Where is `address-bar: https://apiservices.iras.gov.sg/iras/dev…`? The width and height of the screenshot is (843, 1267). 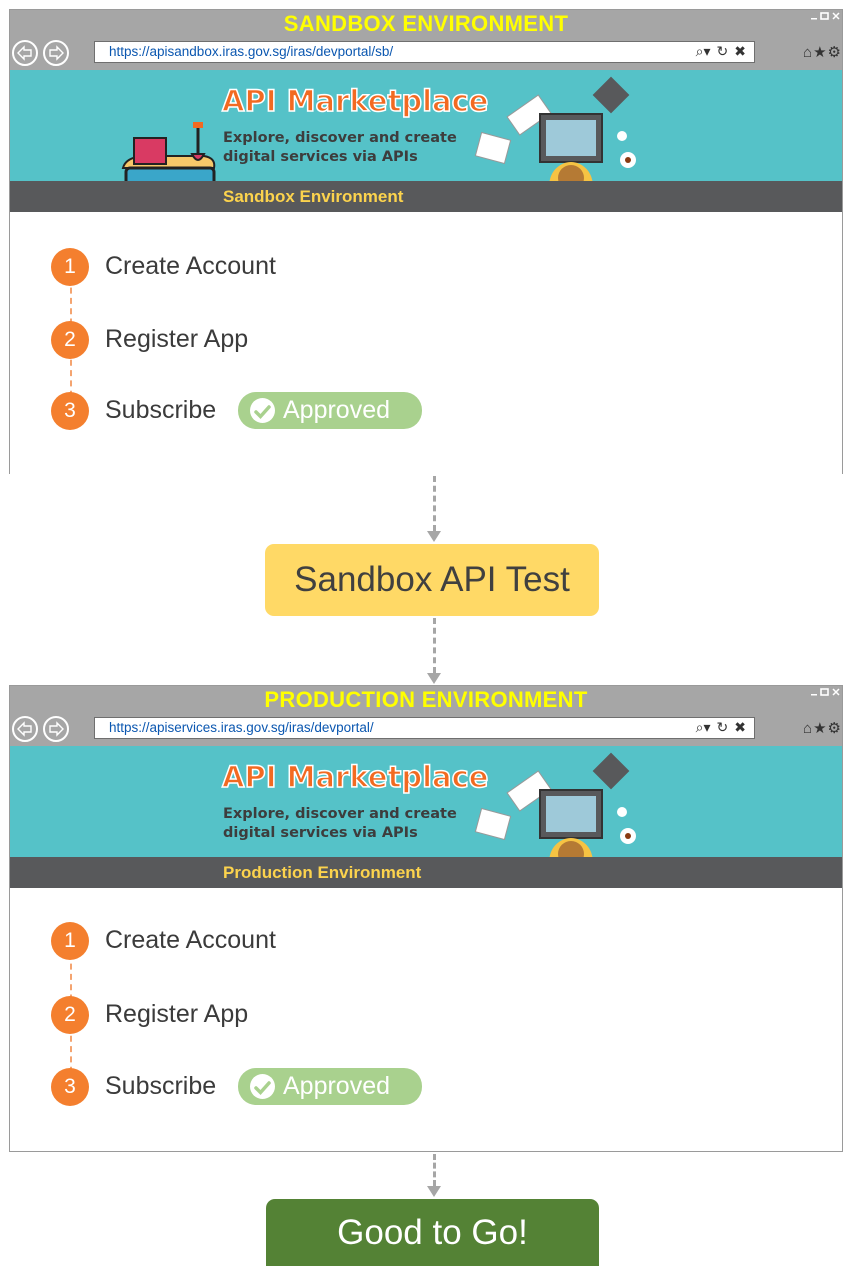 address-bar: https://apiservices.iras.gov.sg/iras/dev… is located at coordinates (424, 728).